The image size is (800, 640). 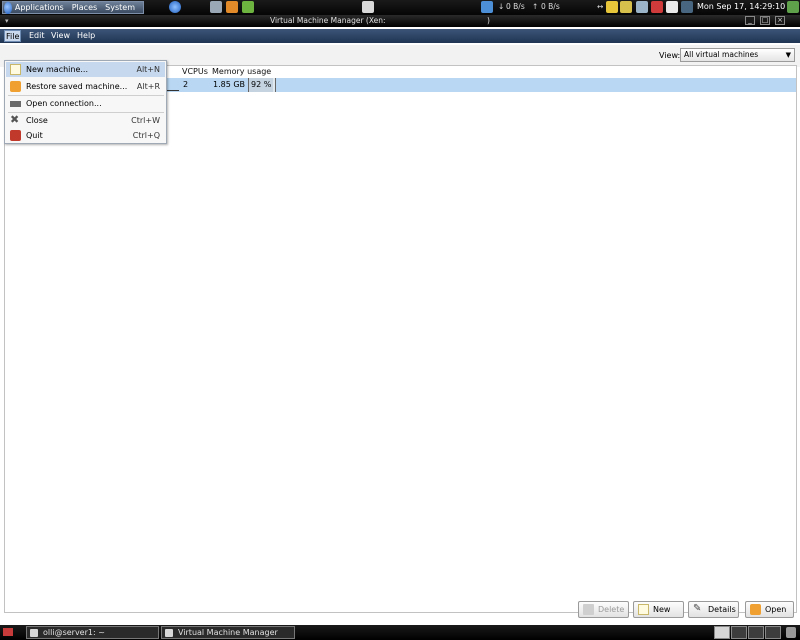 What do you see at coordinates (501, 6) in the screenshot?
I see `net-download-arrow-icon: ↓` at bounding box center [501, 6].